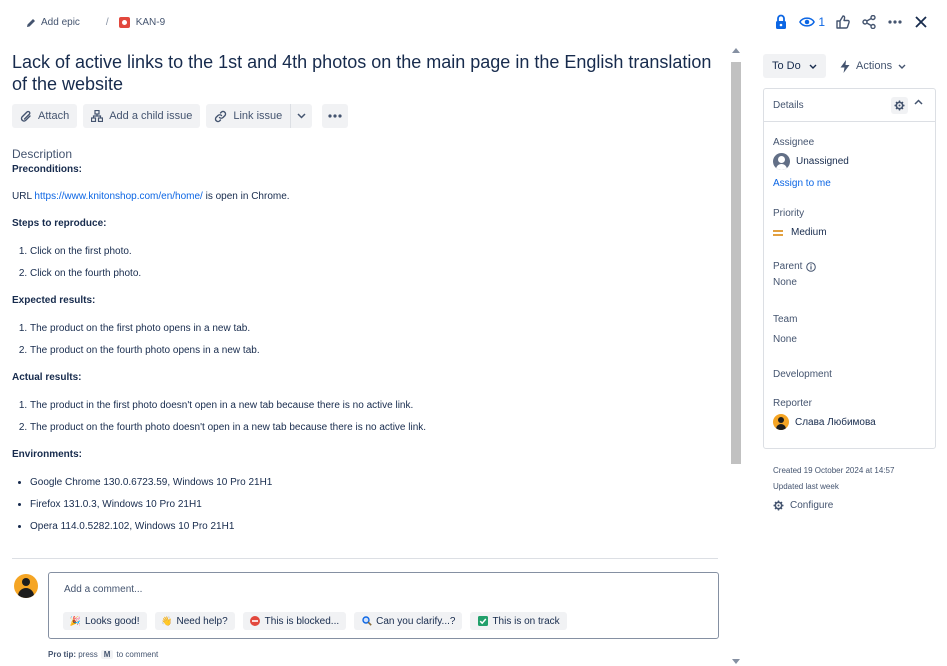 The image size is (947, 666). What do you see at coordinates (255, 621) in the screenshot?
I see `no-entry-icon` at bounding box center [255, 621].